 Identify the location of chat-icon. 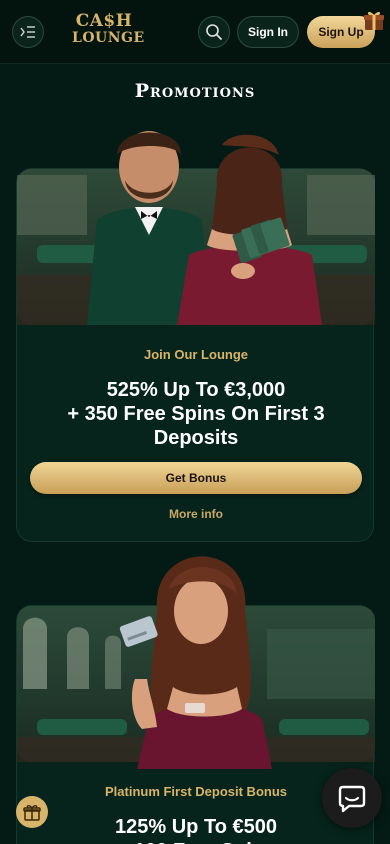
(352, 799).